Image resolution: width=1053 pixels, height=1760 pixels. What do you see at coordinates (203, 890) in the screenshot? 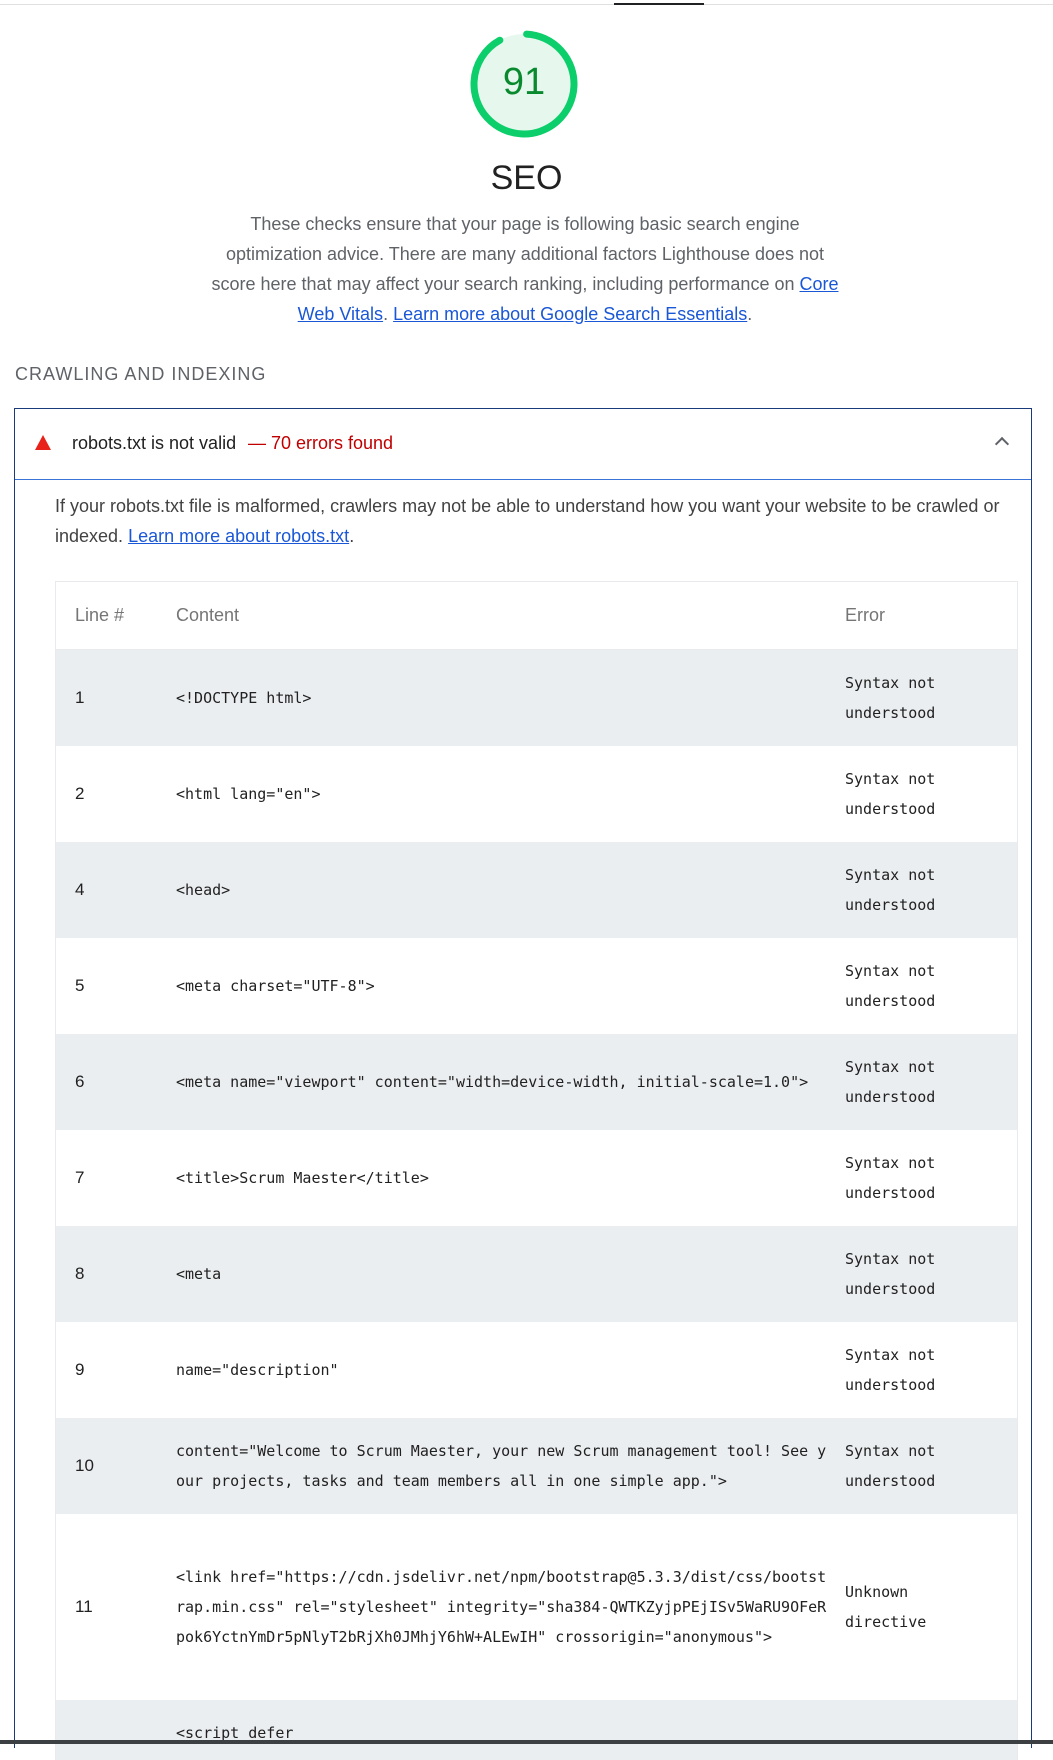
I see `cell-content: <head>` at bounding box center [203, 890].